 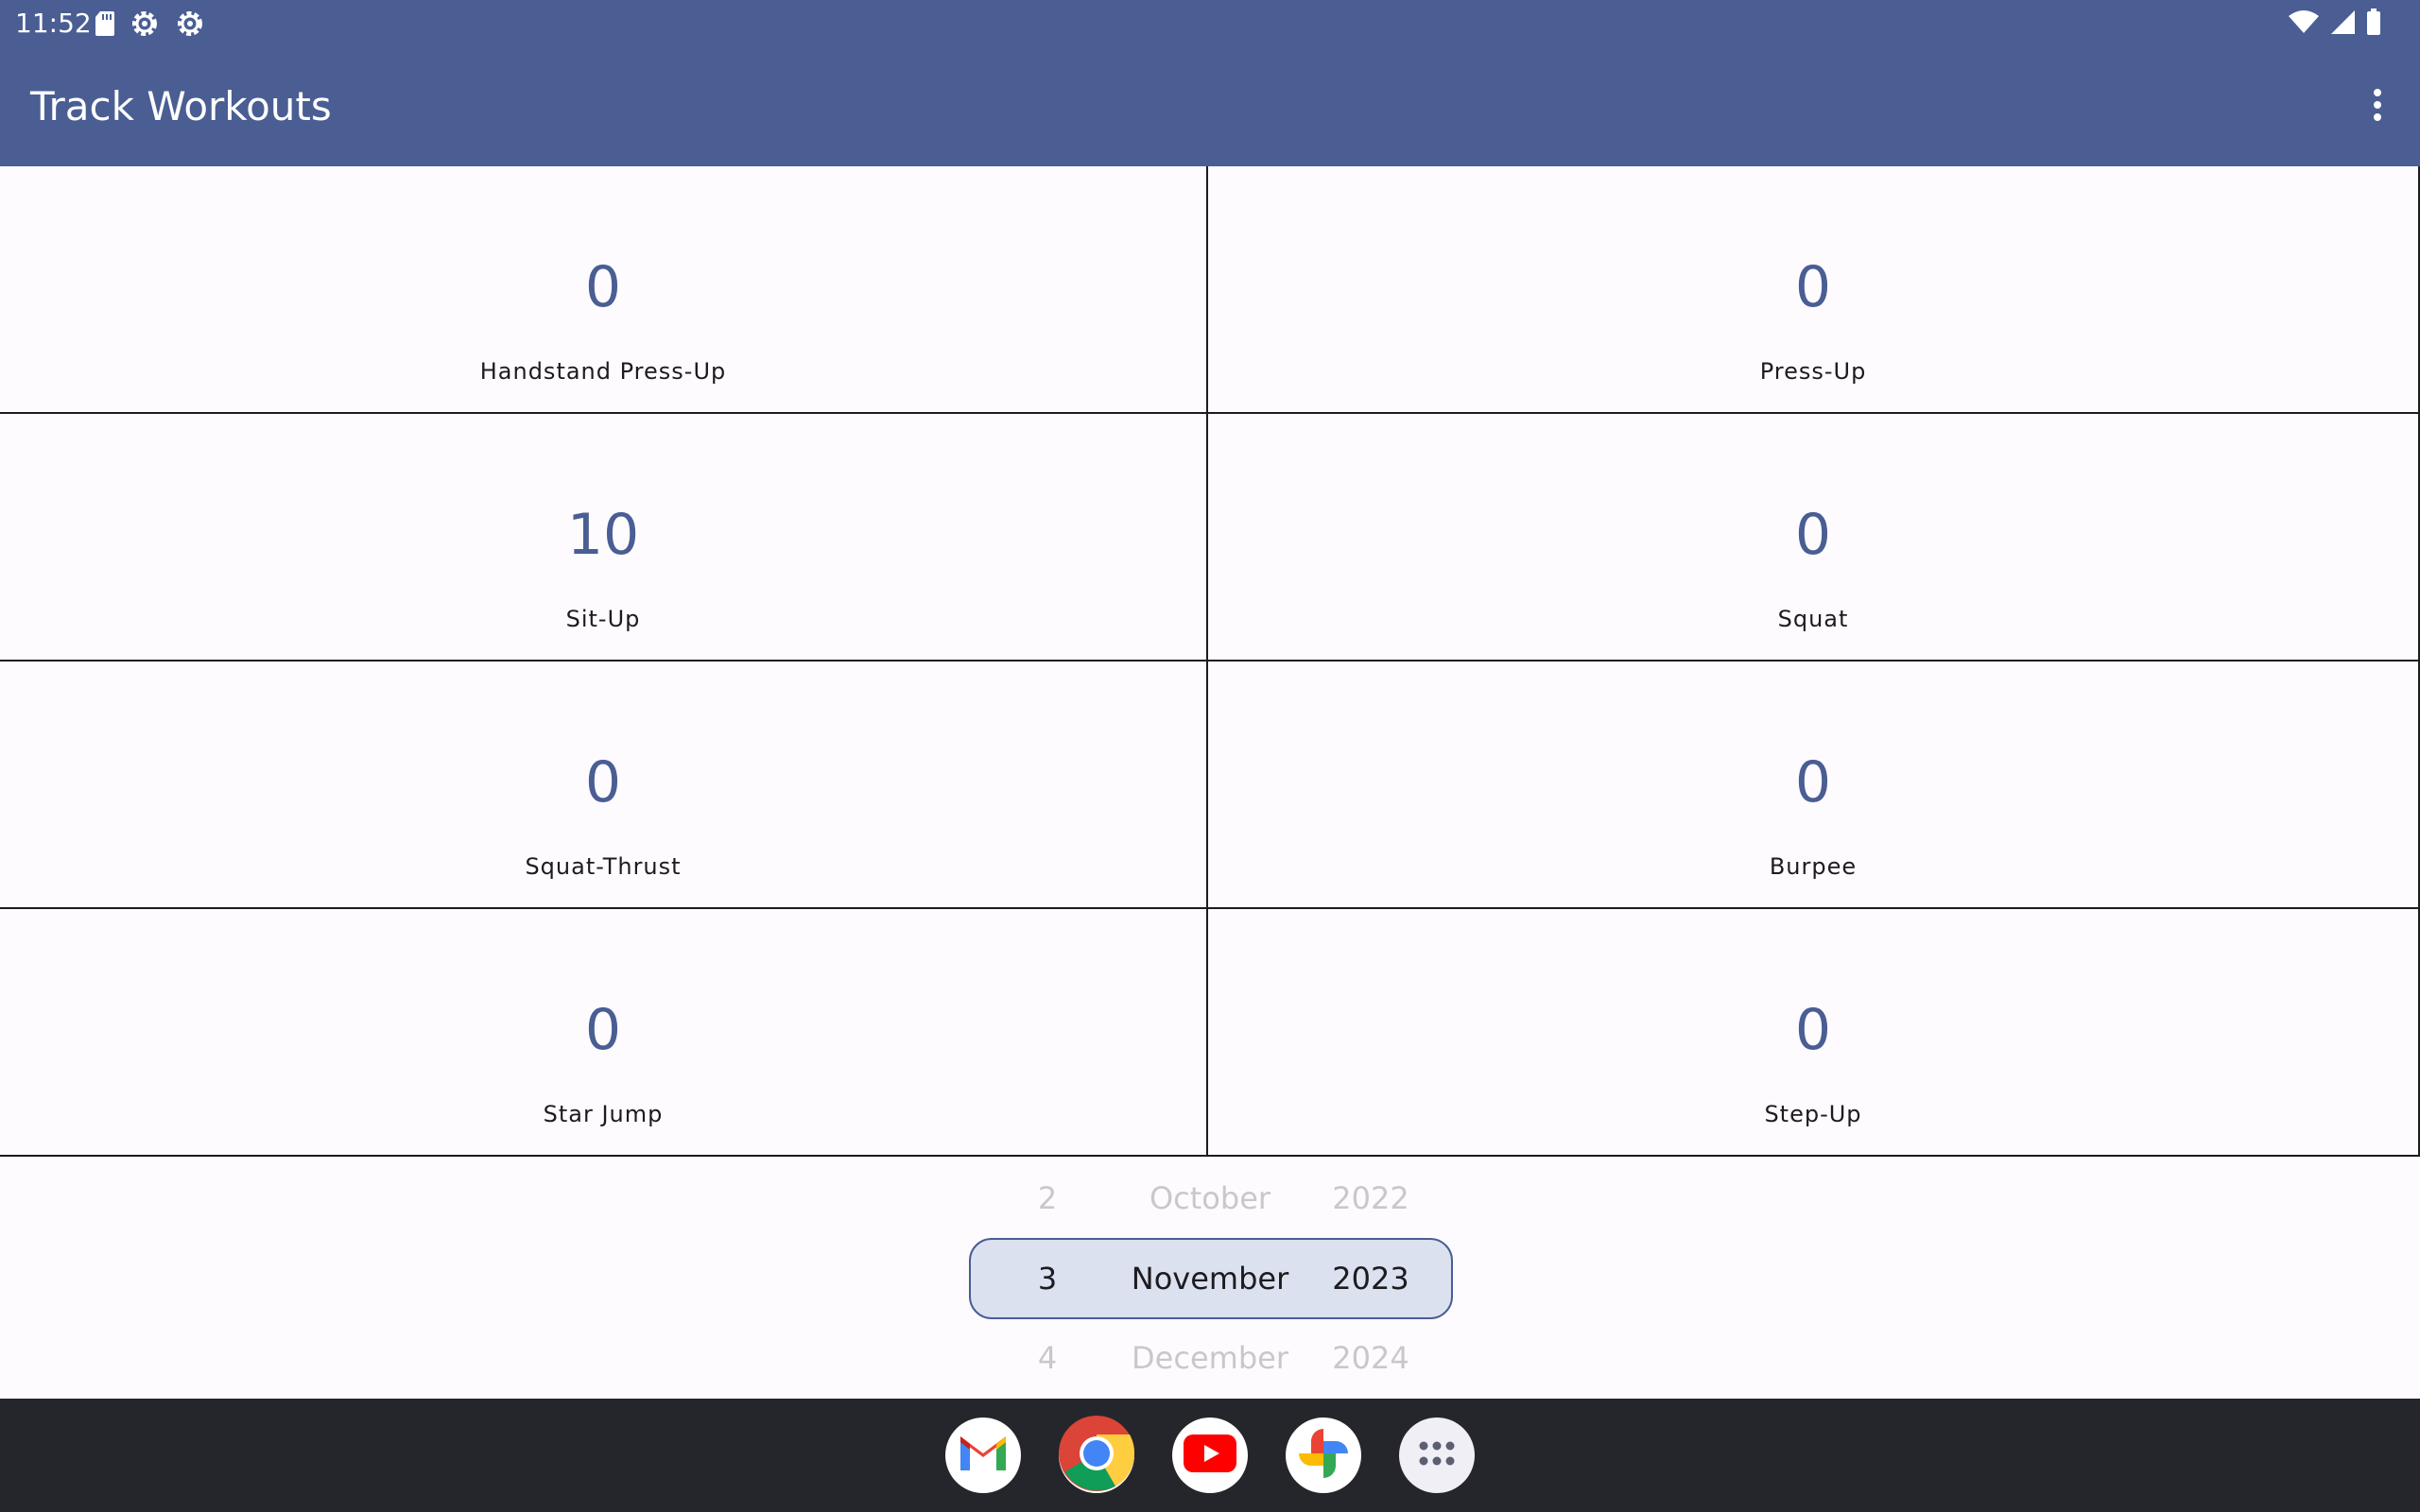 I want to click on workout-tile-sit-up: 10 Sit-Up, so click(x=604, y=538).